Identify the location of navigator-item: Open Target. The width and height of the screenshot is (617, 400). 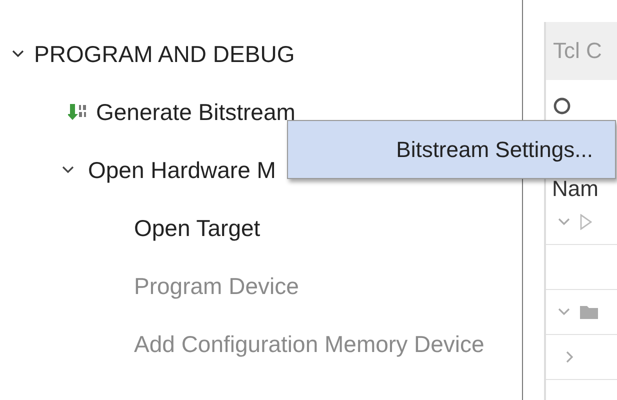
(197, 228).